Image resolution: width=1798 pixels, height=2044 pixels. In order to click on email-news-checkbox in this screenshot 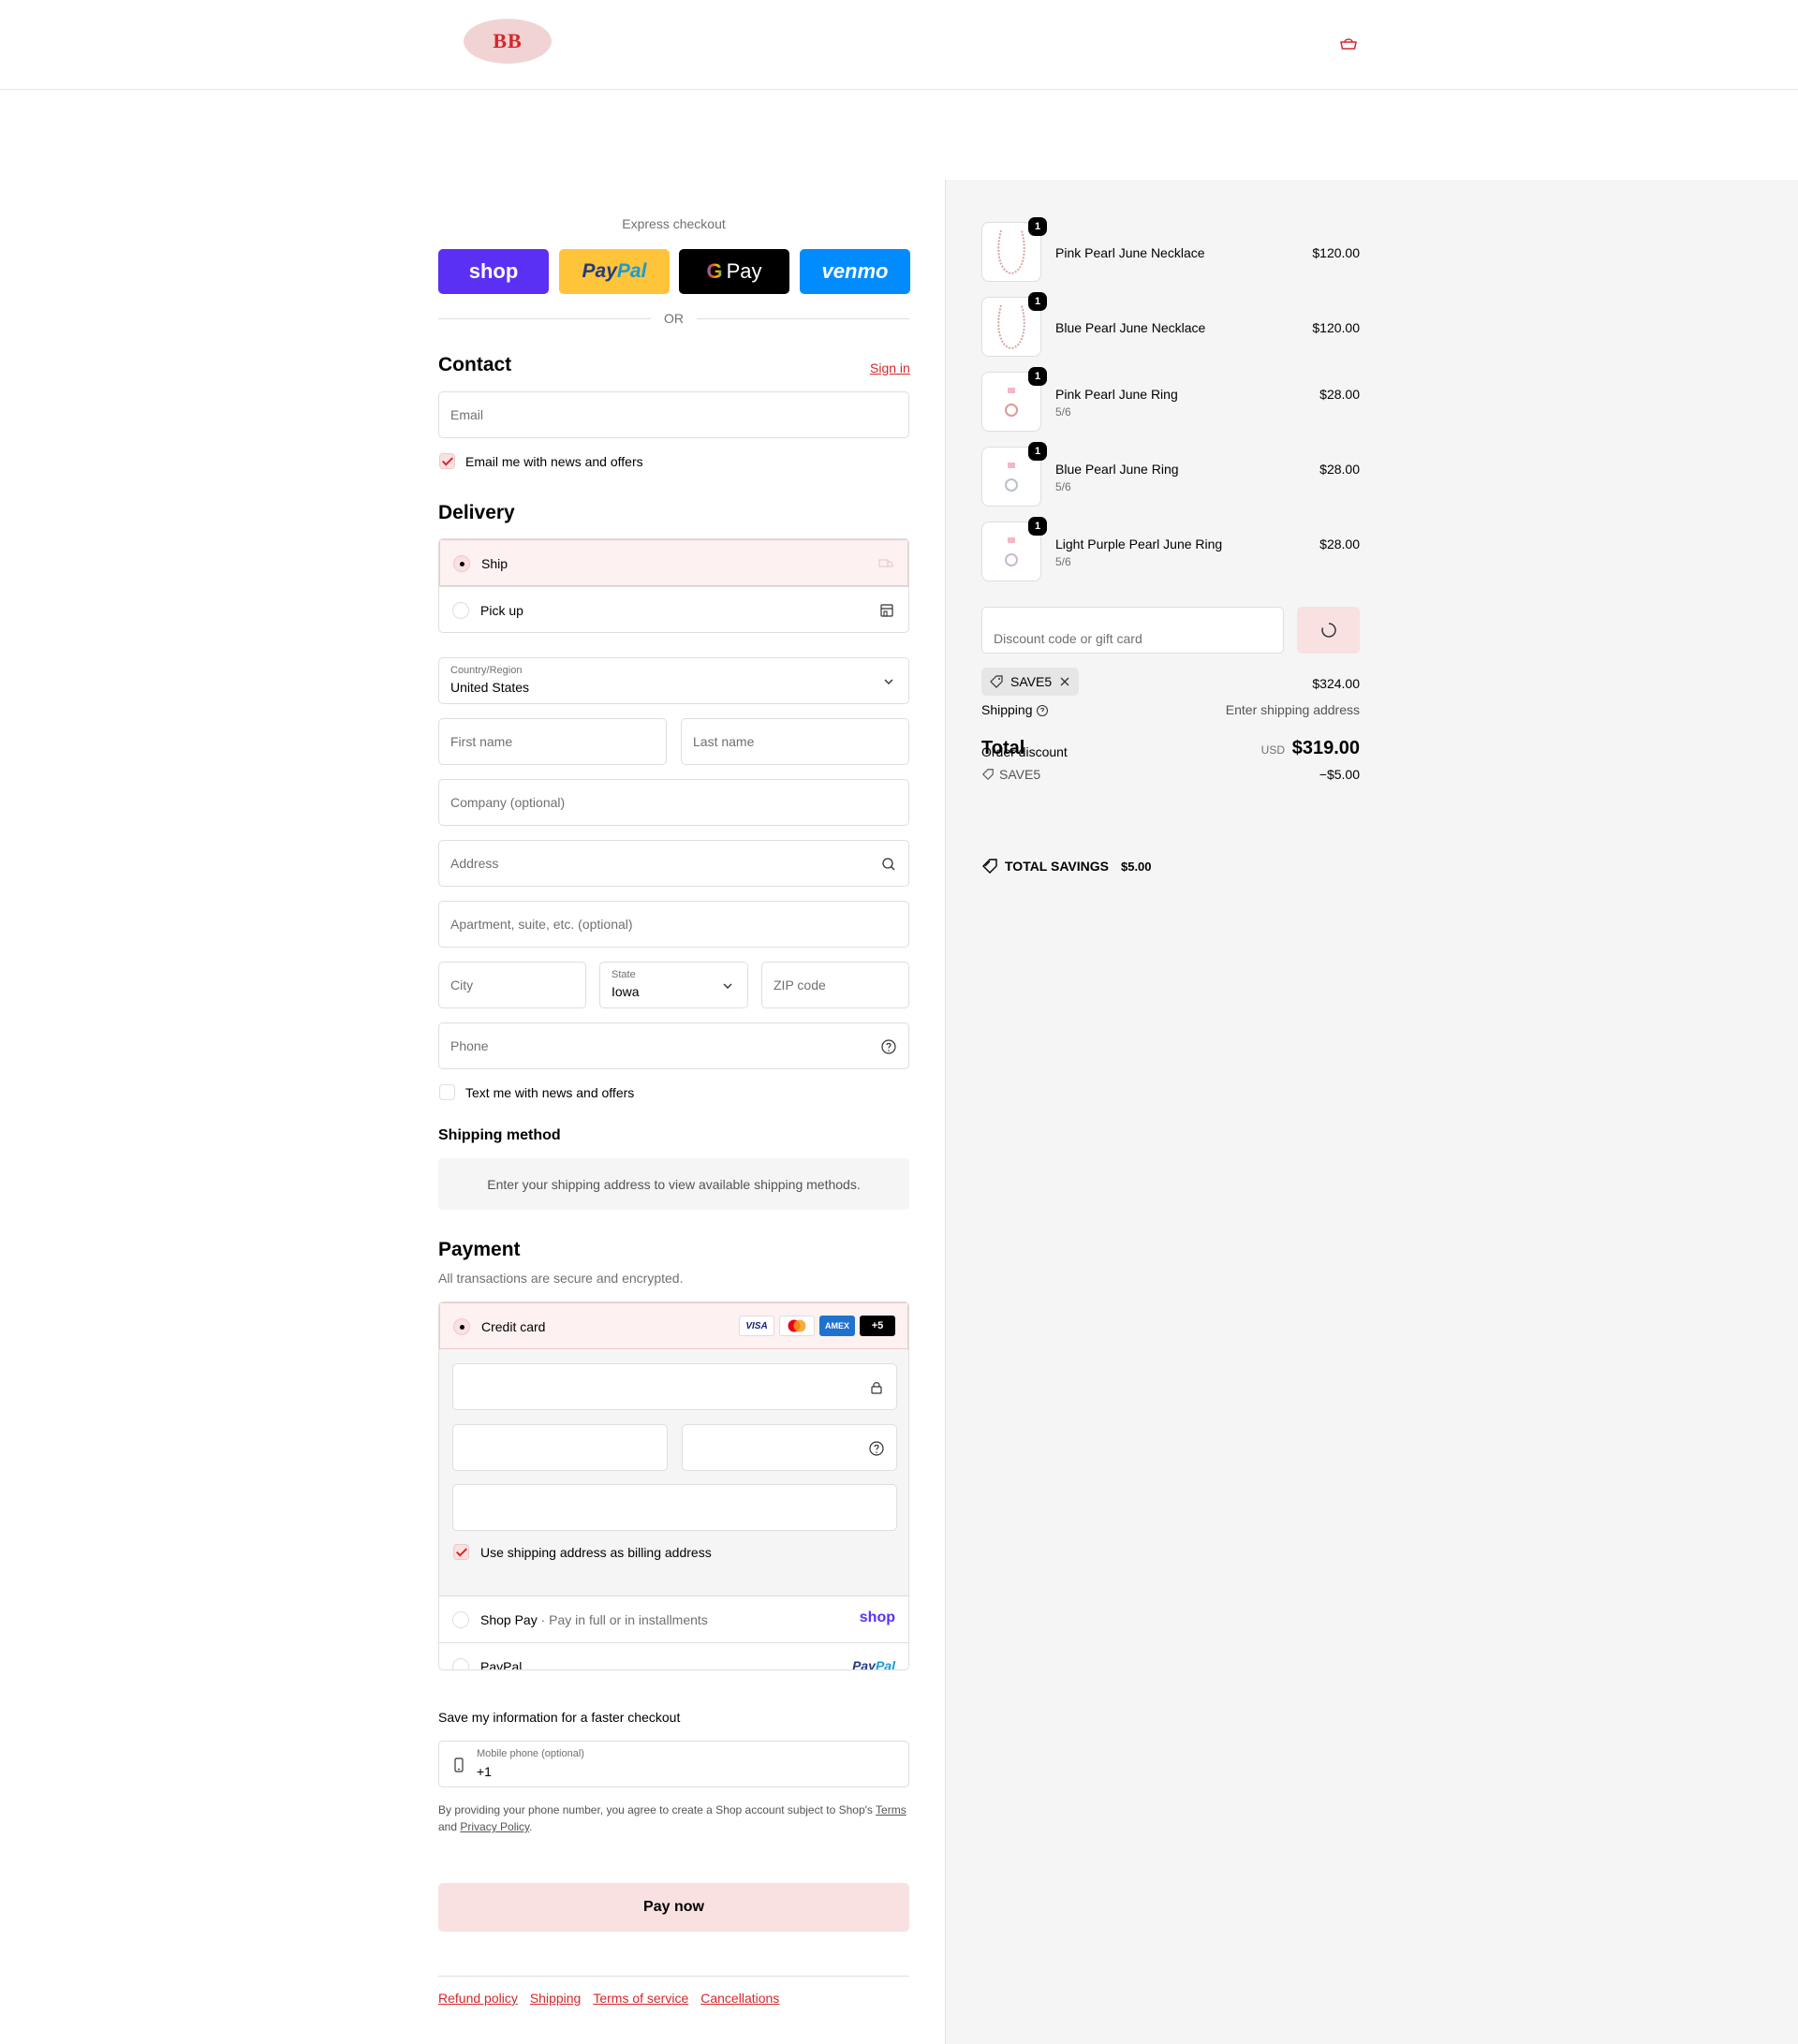, I will do `click(447, 461)`.